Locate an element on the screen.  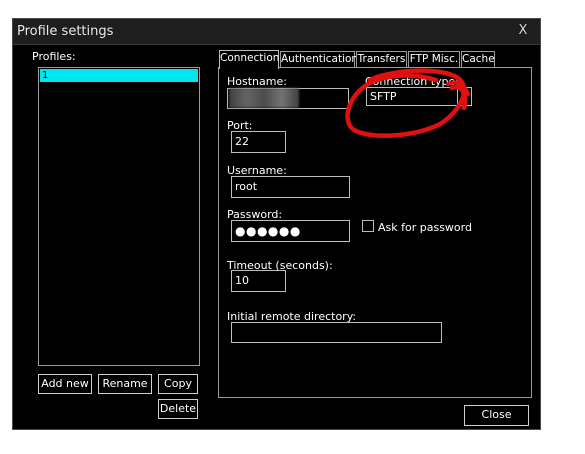
delete-button: Delete is located at coordinates (178, 409).